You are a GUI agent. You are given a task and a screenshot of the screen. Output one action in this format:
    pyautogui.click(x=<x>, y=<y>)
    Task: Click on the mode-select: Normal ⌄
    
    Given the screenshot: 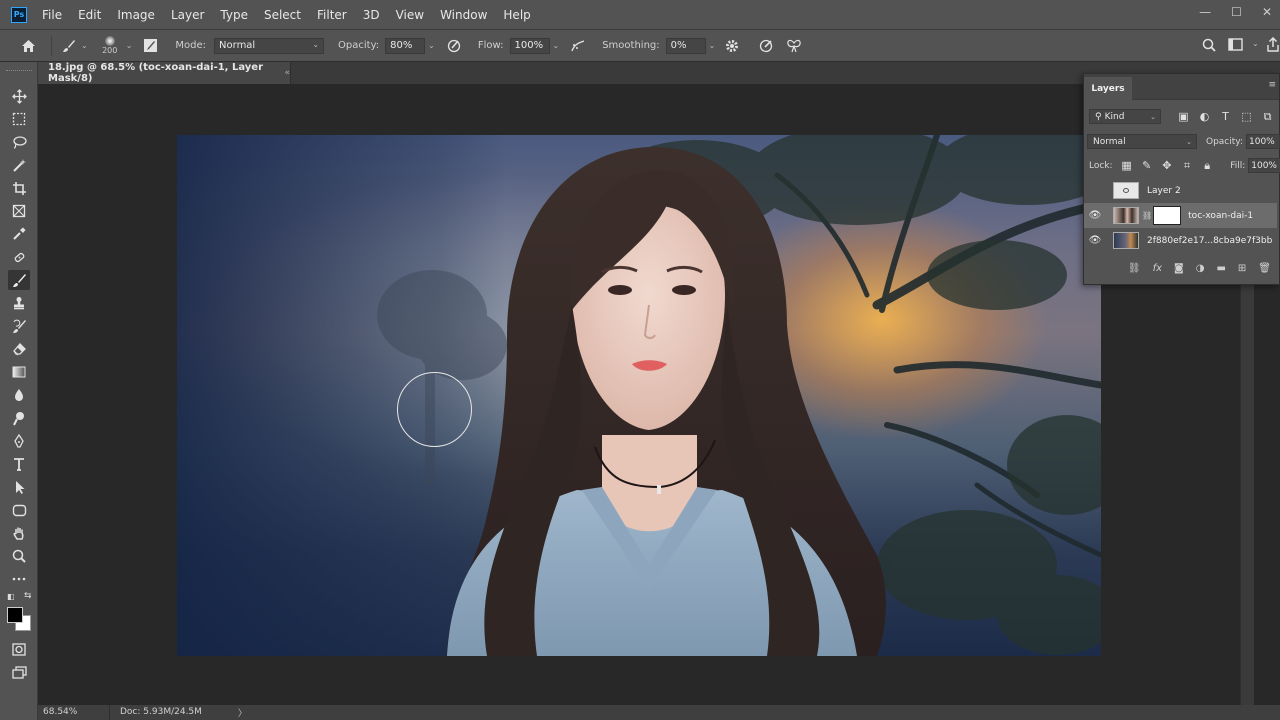 What is the action you would take?
    pyautogui.click(x=269, y=45)
    